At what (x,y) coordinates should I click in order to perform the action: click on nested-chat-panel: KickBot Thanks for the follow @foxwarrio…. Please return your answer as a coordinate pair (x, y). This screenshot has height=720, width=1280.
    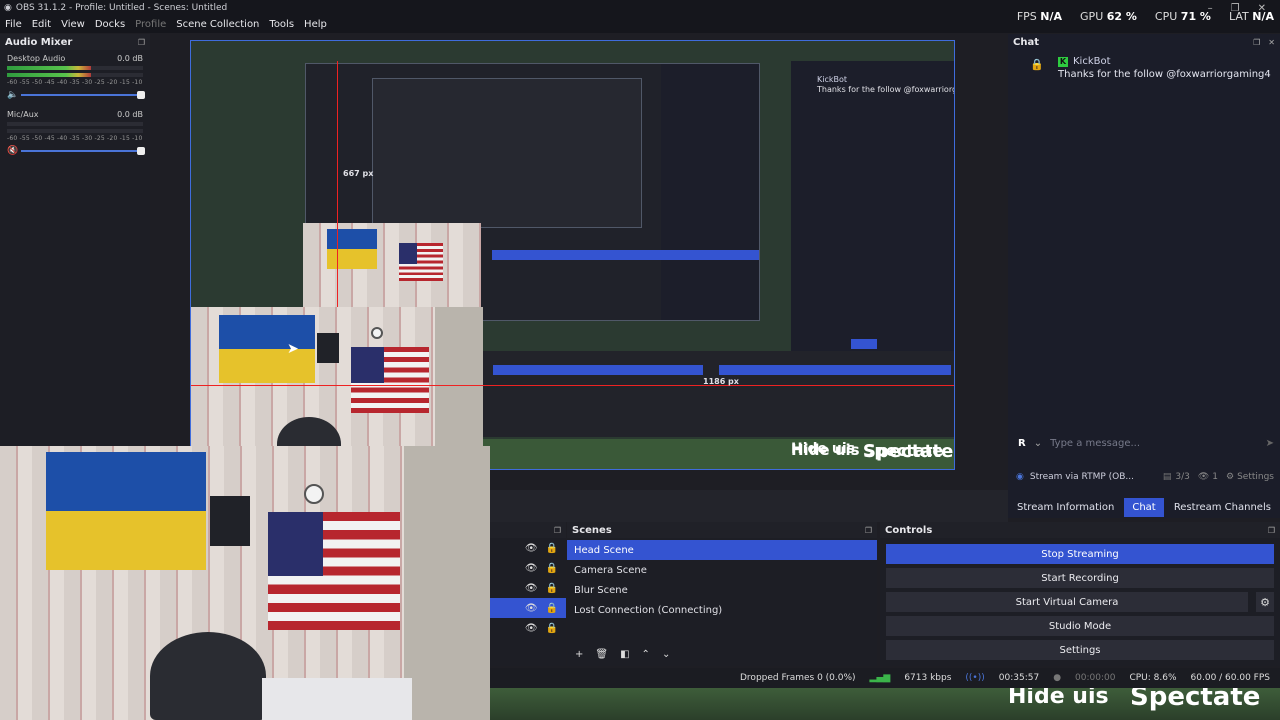
    Looking at the image, I should click on (872, 206).